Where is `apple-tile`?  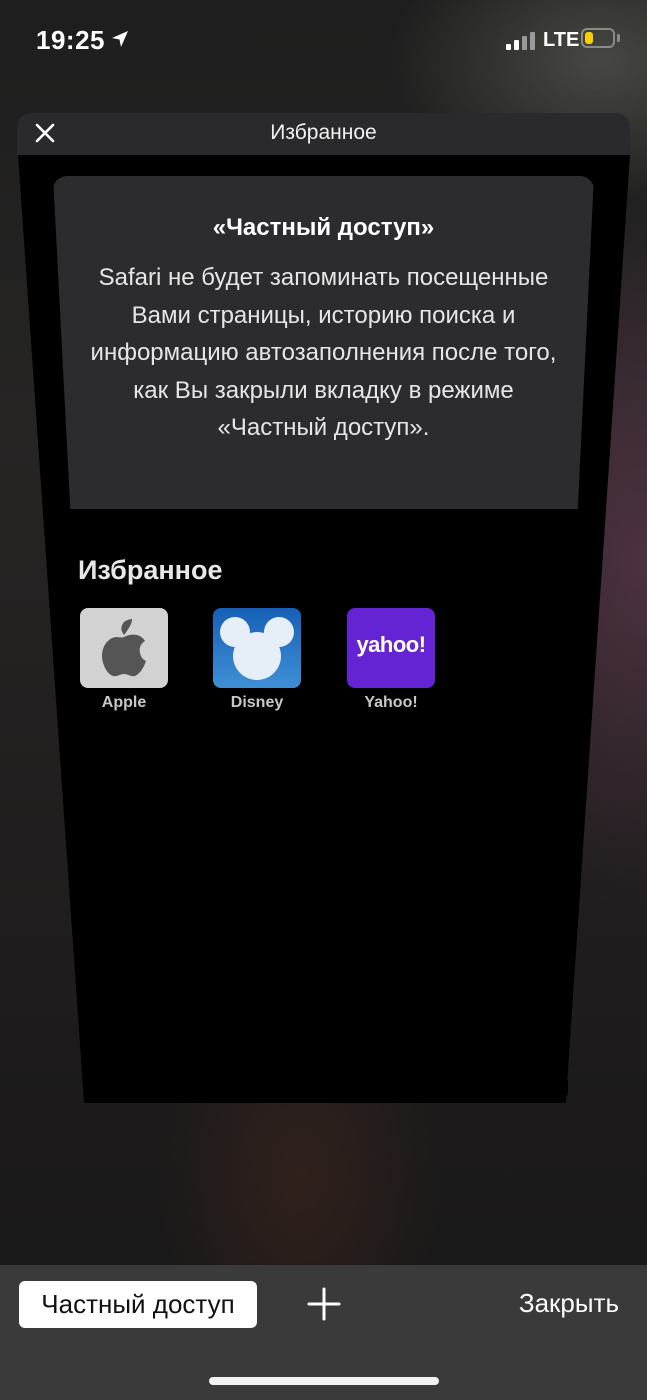 apple-tile is located at coordinates (124, 648).